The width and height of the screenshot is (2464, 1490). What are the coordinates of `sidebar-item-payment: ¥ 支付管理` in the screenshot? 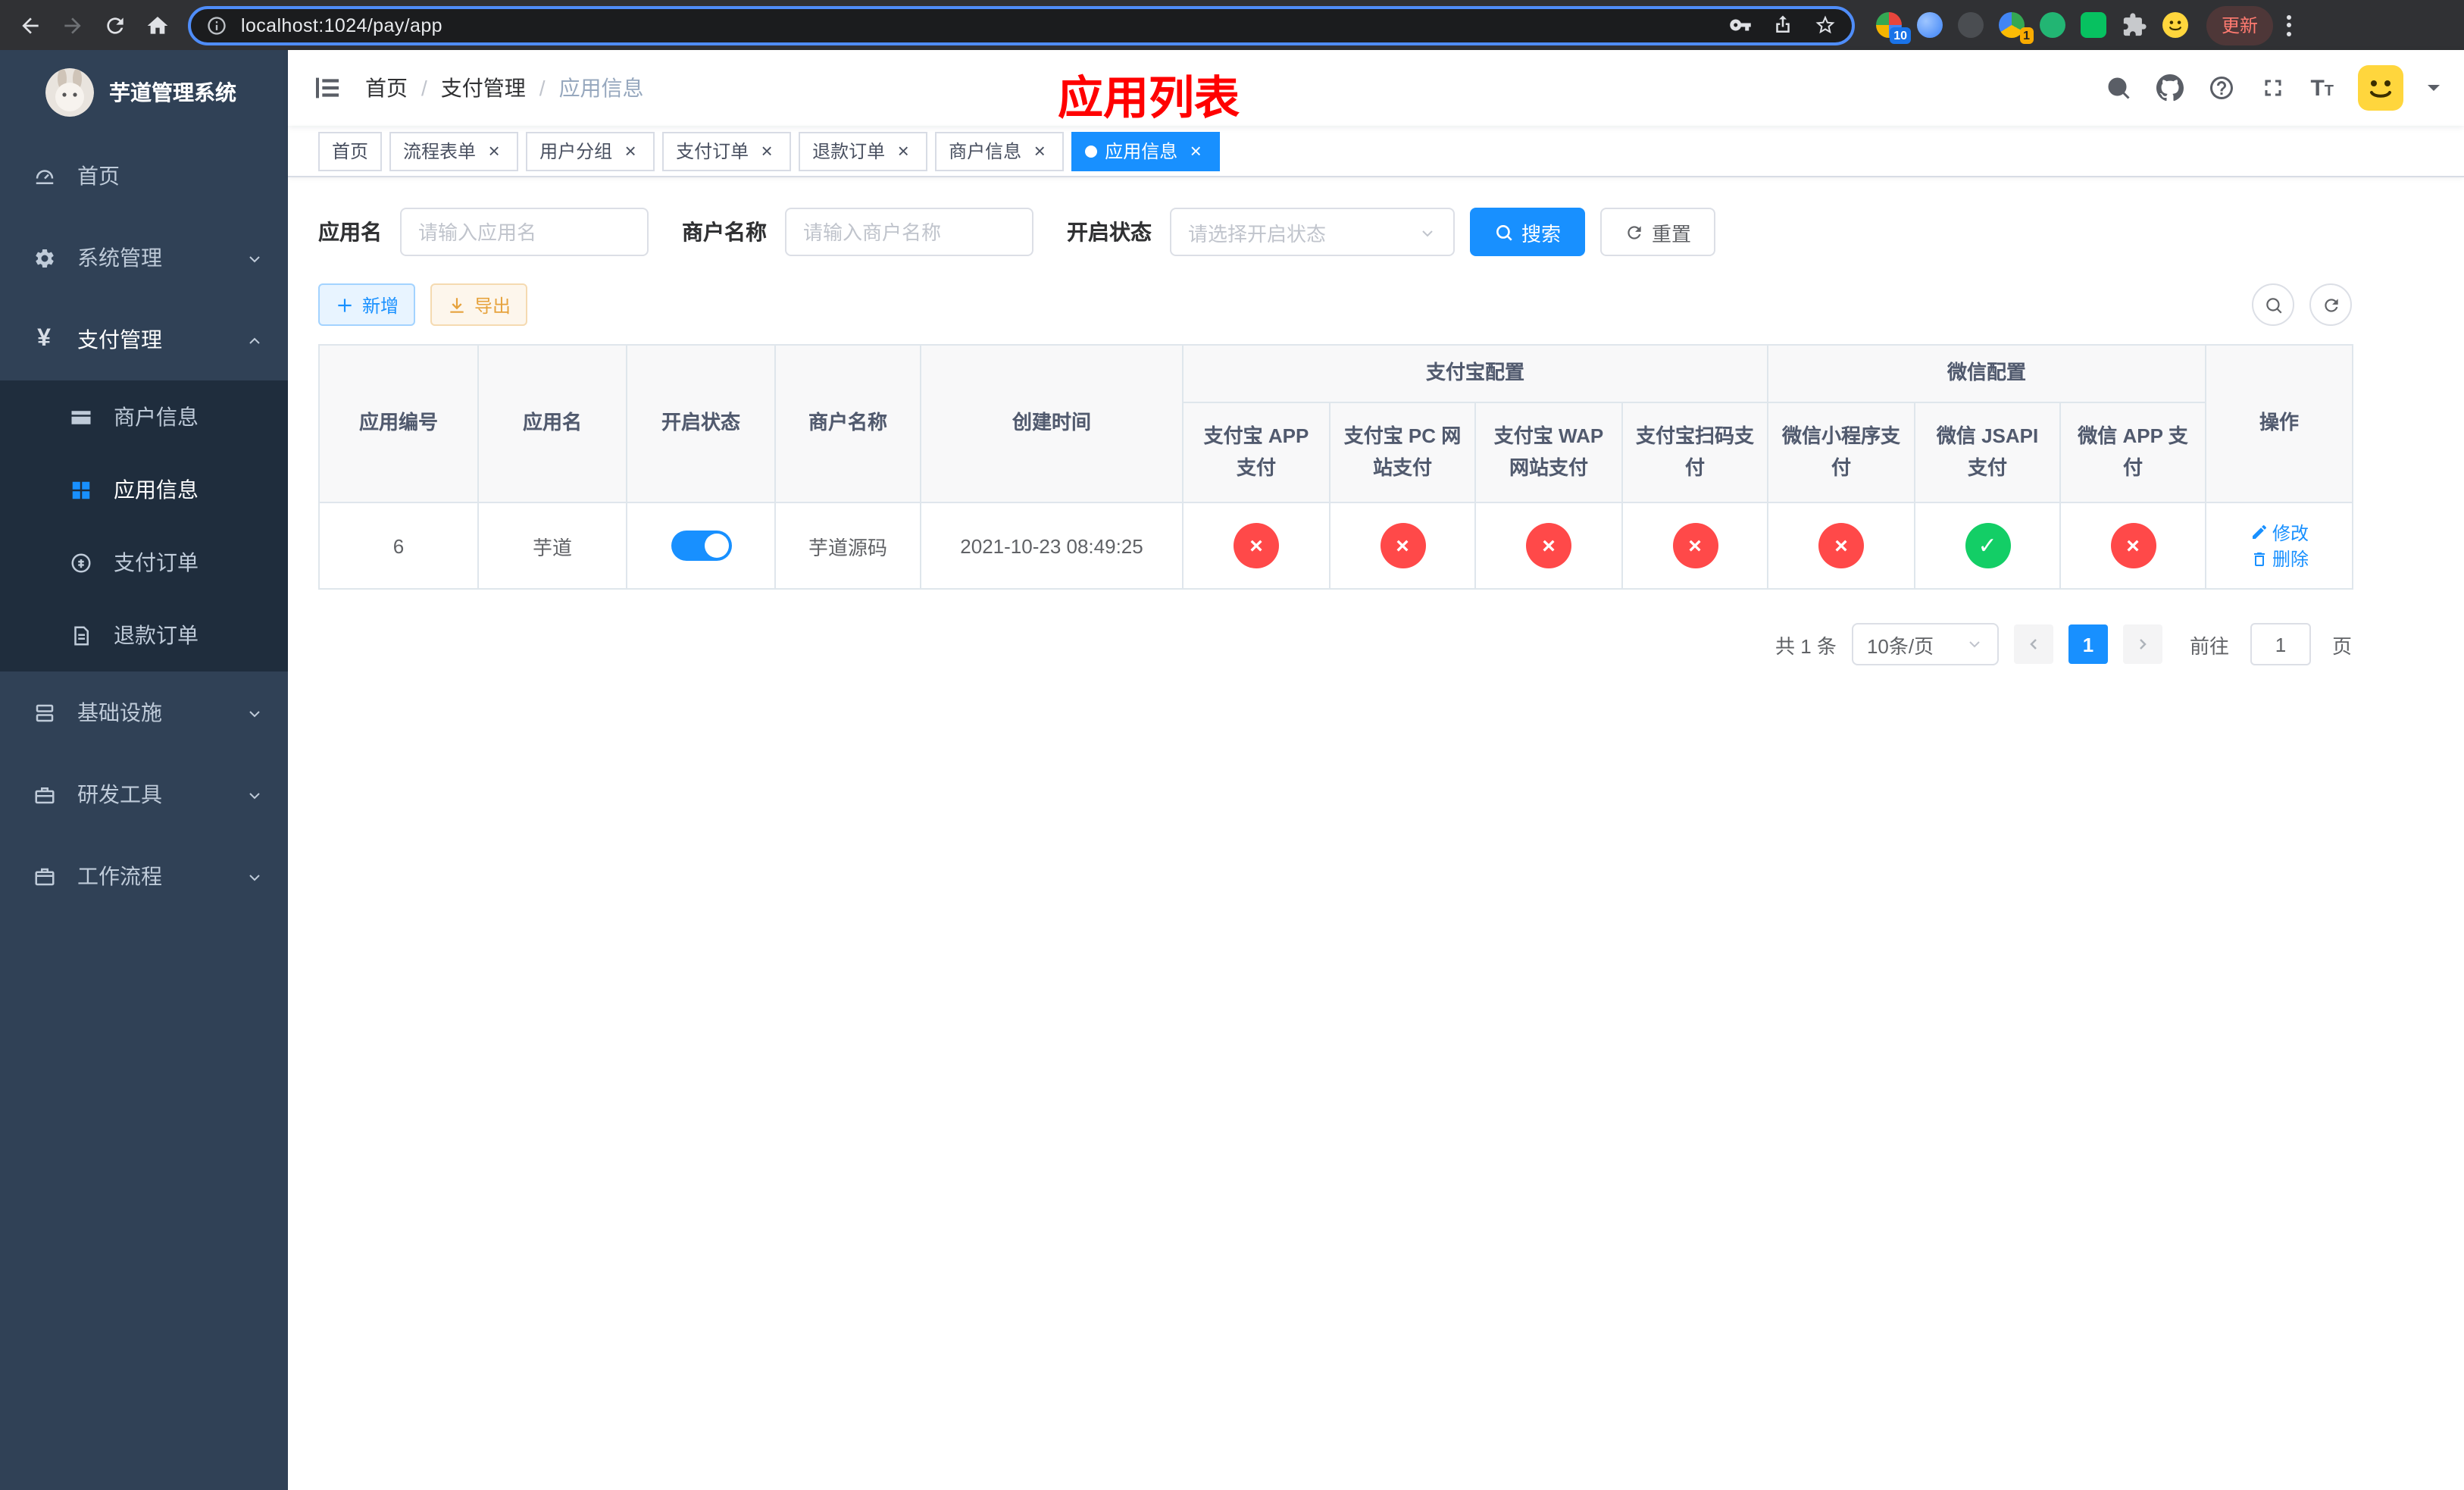 It's located at (144, 340).